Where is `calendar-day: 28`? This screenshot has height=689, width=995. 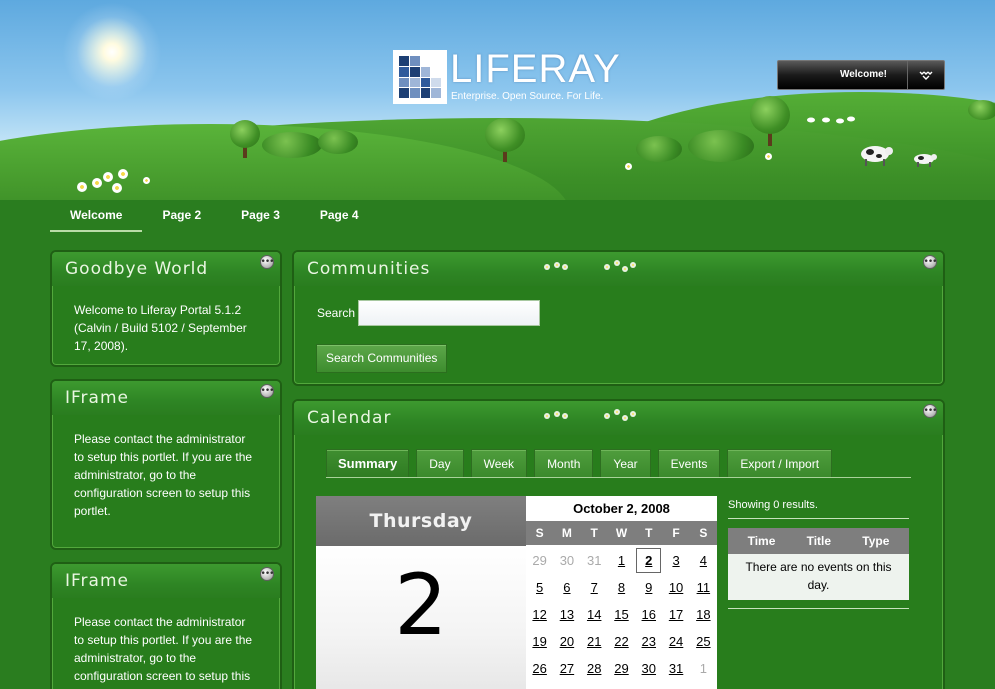 calendar-day: 28 is located at coordinates (594, 668).